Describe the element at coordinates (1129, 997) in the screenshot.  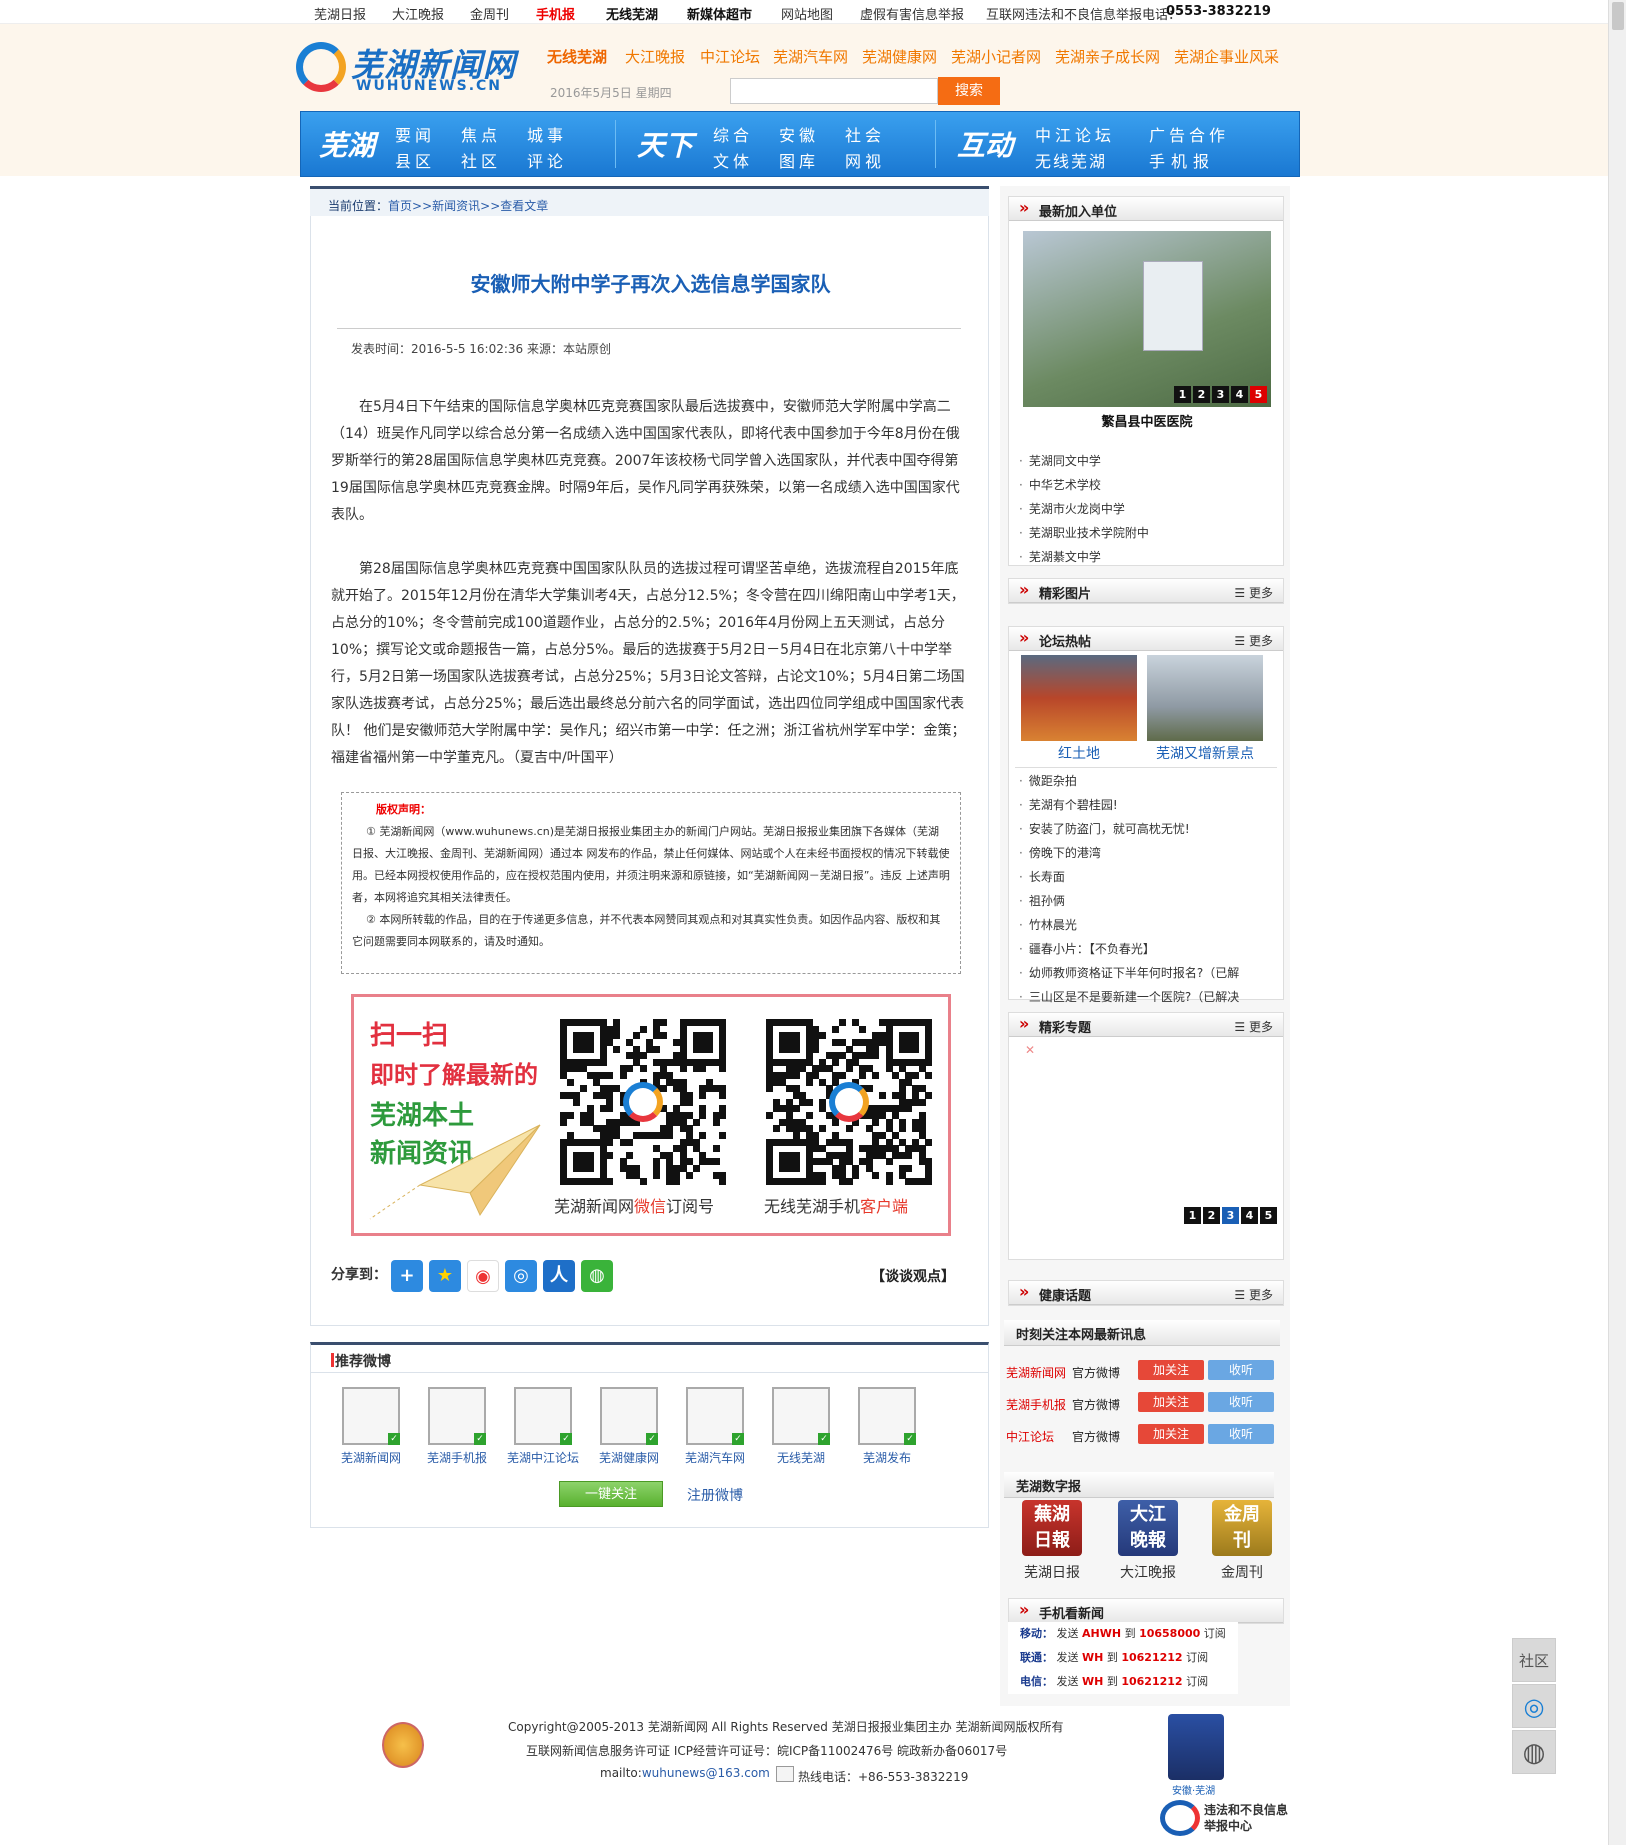
I see `list-item: 三山区是不是要新建一个医院?（已解决` at that location.